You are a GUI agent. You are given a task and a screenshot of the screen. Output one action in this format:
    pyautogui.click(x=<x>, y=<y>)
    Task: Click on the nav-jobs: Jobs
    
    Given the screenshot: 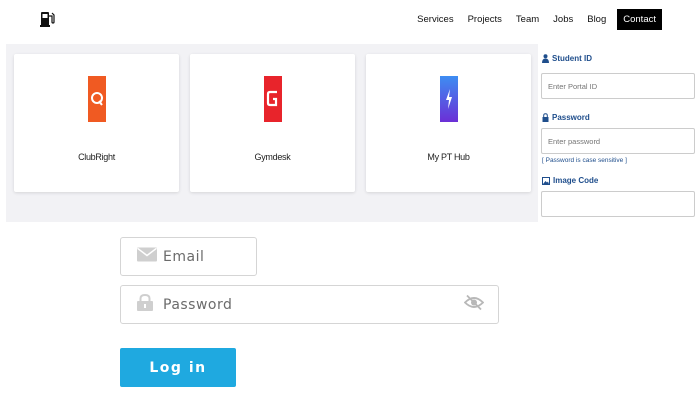 What is the action you would take?
    pyautogui.click(x=563, y=19)
    